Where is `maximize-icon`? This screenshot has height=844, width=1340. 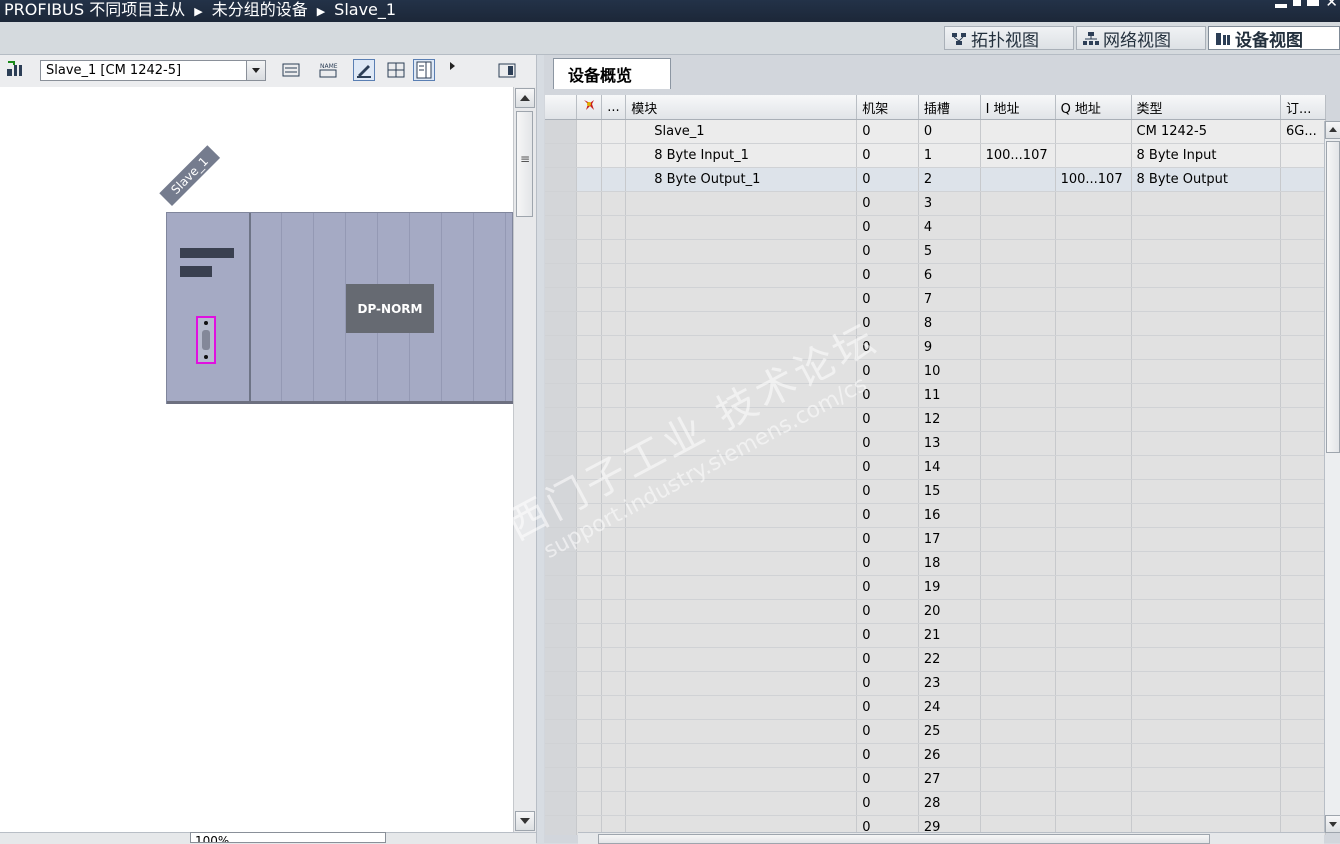
maximize-icon is located at coordinates (1313, 3).